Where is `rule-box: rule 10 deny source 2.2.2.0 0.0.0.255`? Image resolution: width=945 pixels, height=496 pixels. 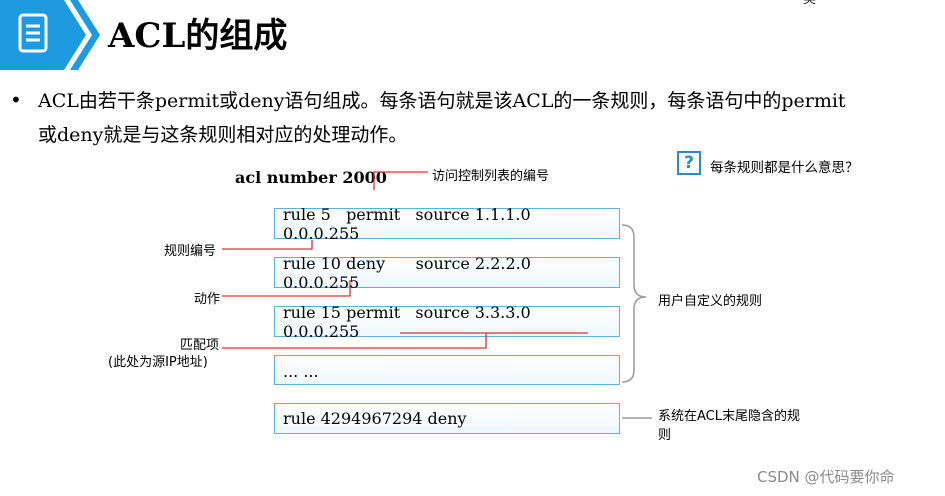
rule-box: rule 10 deny source 2.2.2.0 0.0.0.255 is located at coordinates (447, 273).